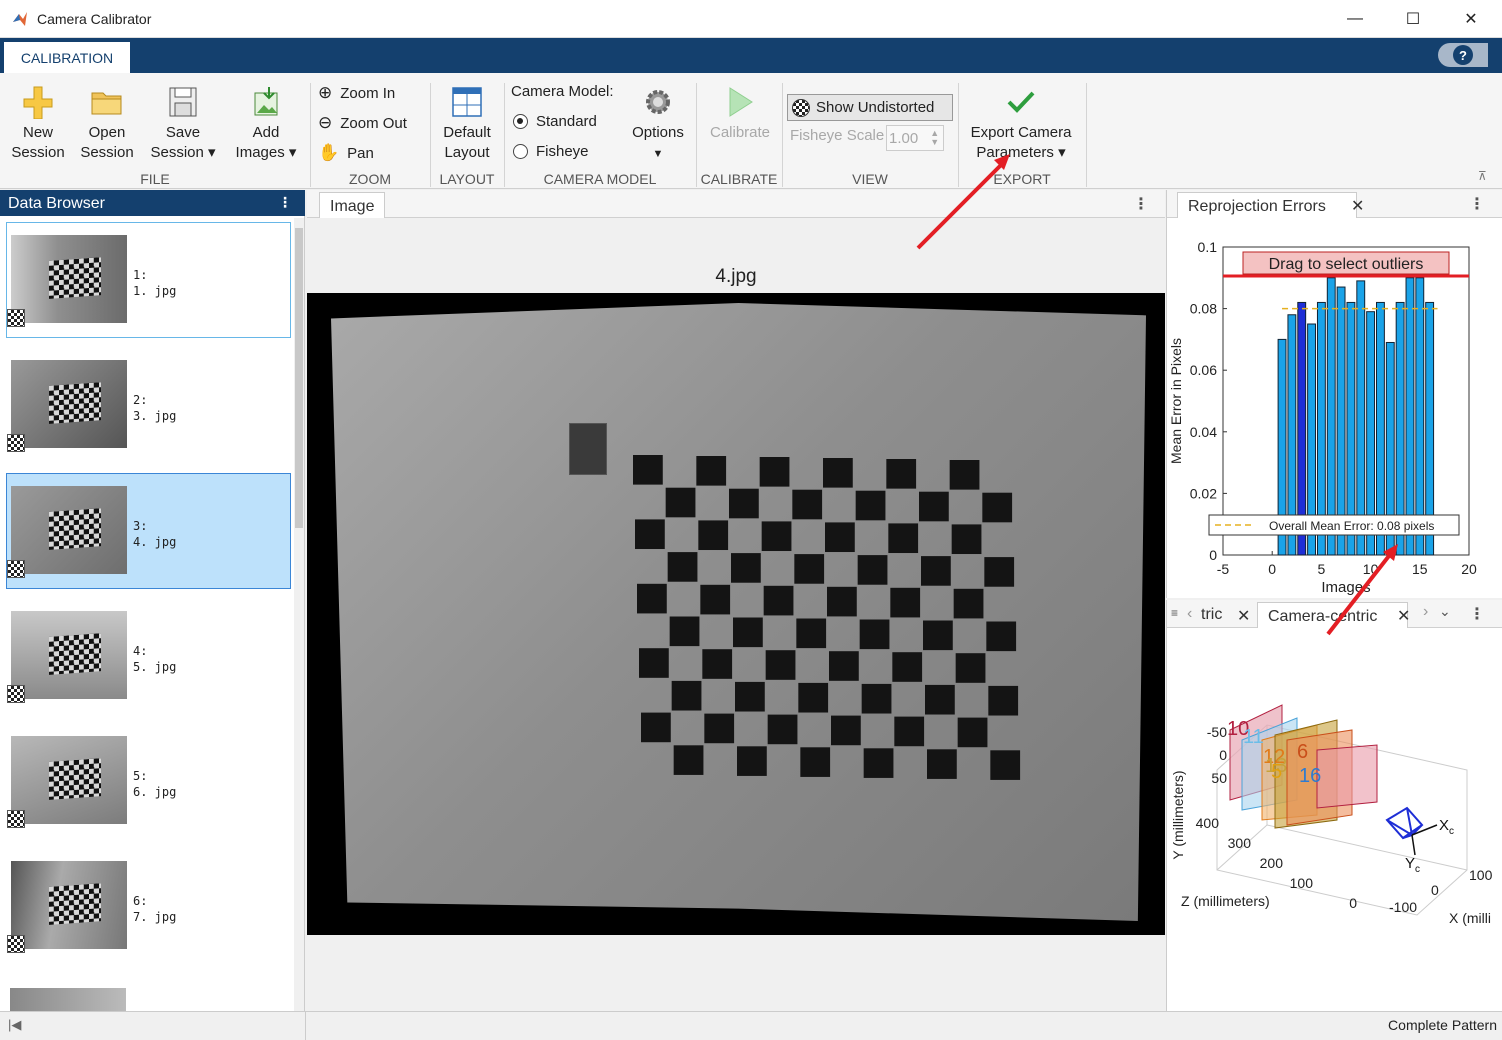 Image resolution: width=1502 pixels, height=1040 pixels. I want to click on list-item: 5: 6. jpg, so click(148, 781).